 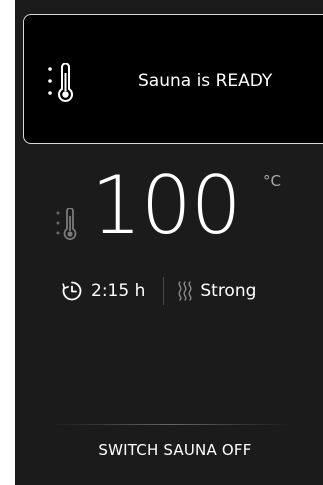 What do you see at coordinates (185, 291) in the screenshot?
I see `steam-icon` at bounding box center [185, 291].